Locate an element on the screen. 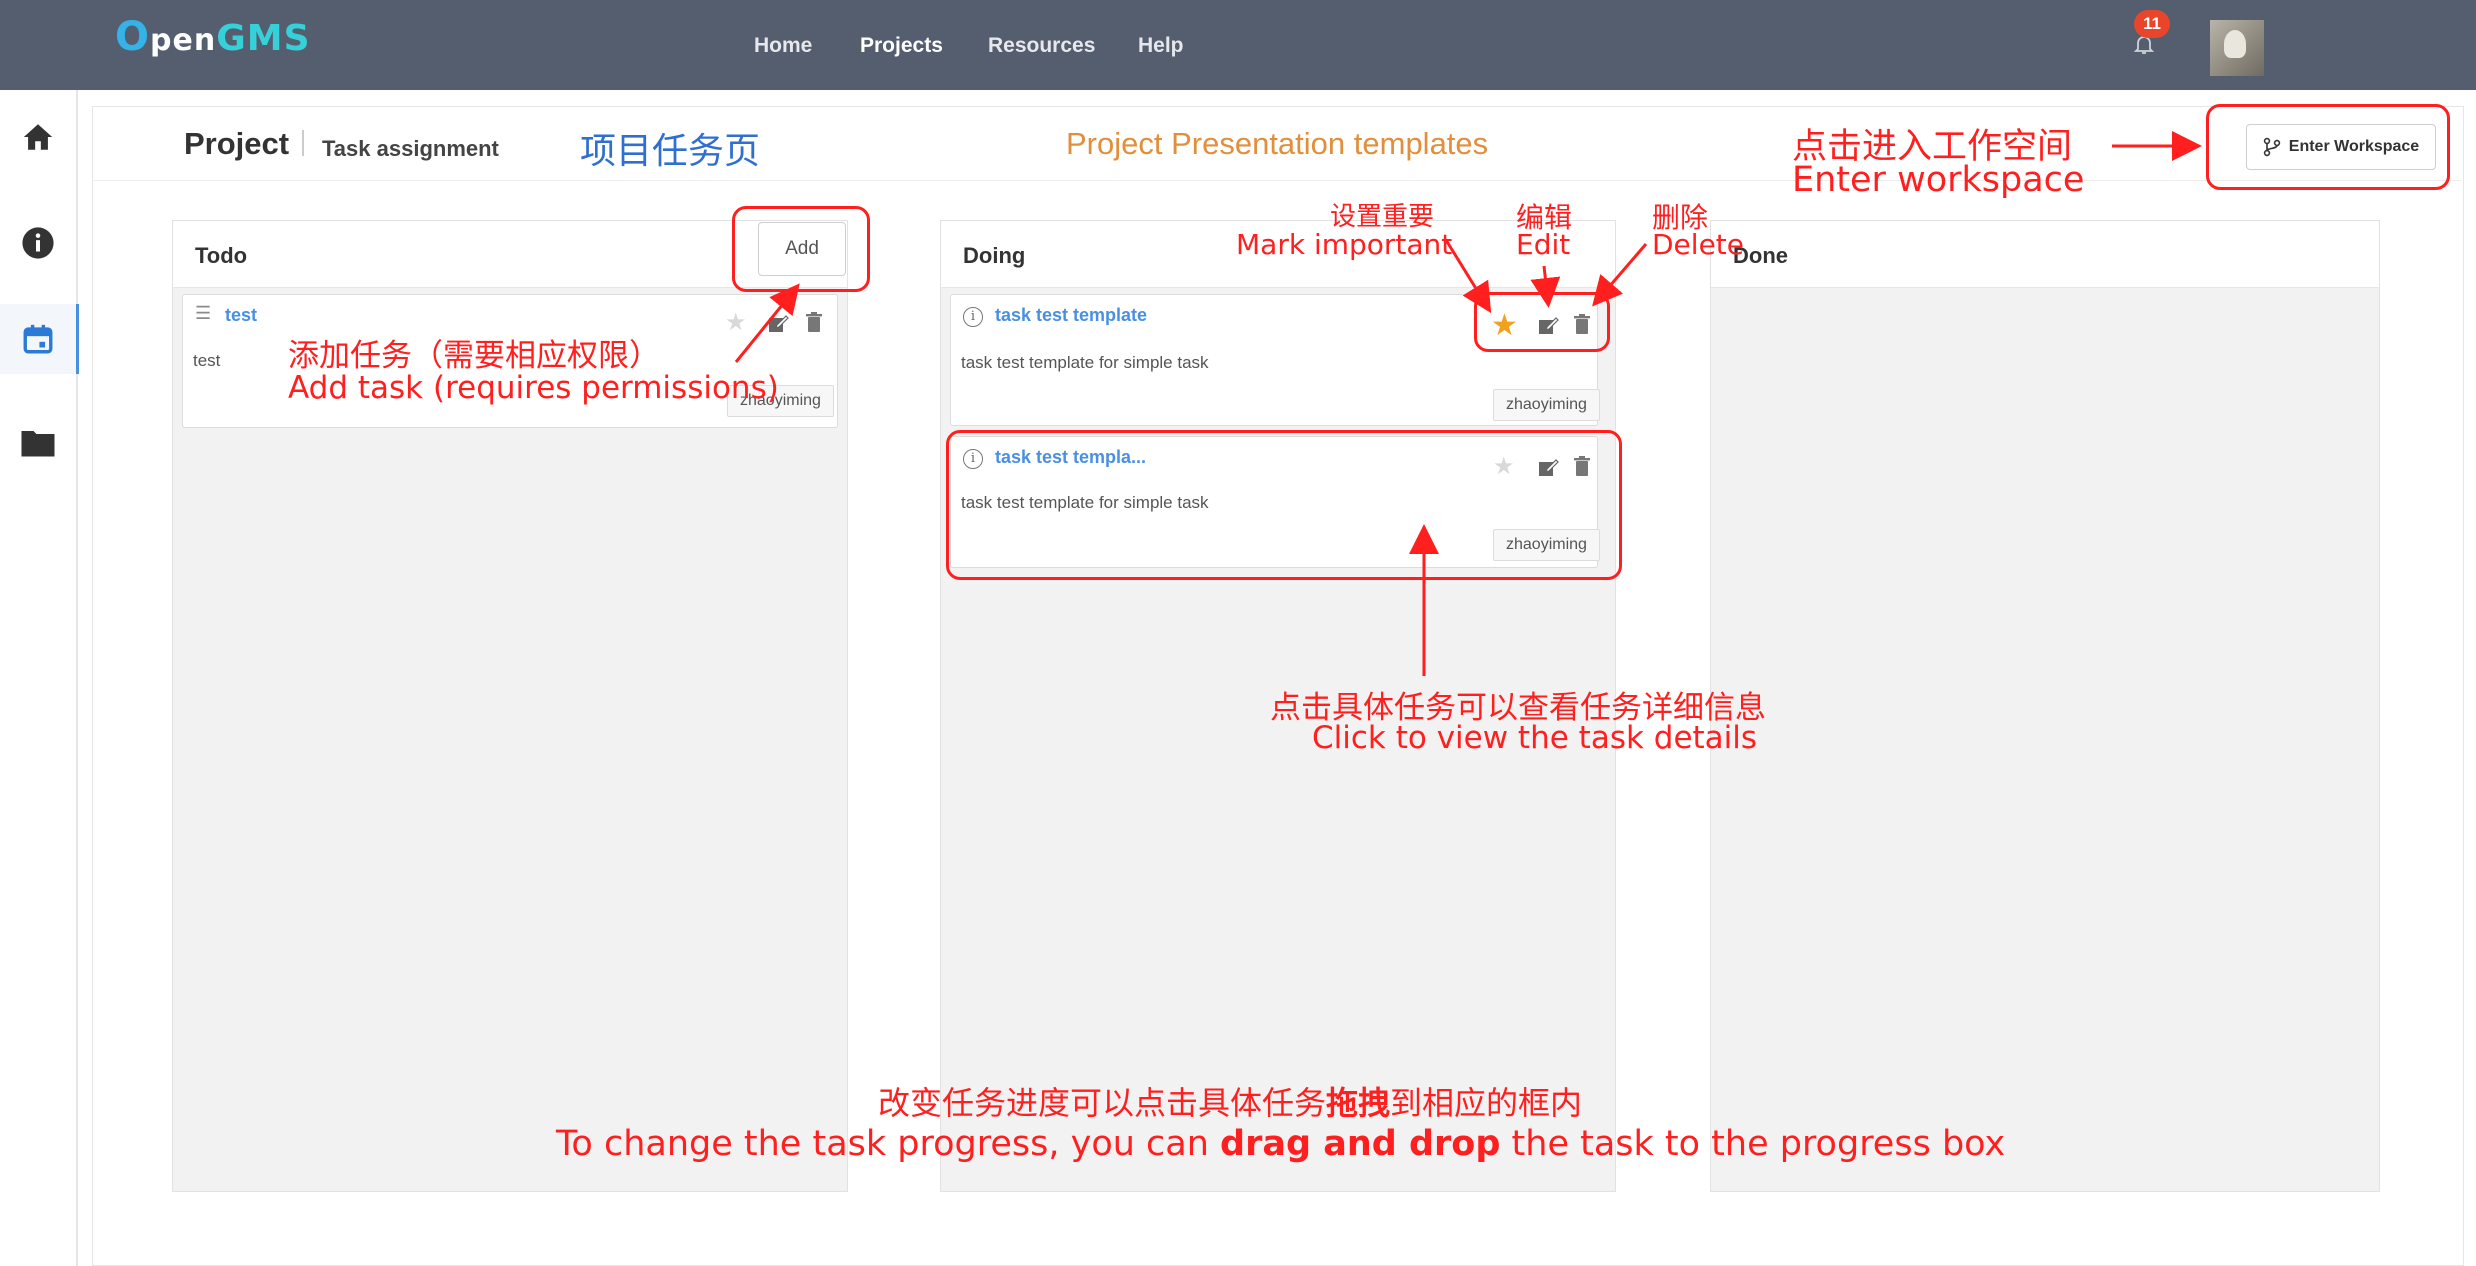  nav-help: Help is located at coordinates (1161, 46).